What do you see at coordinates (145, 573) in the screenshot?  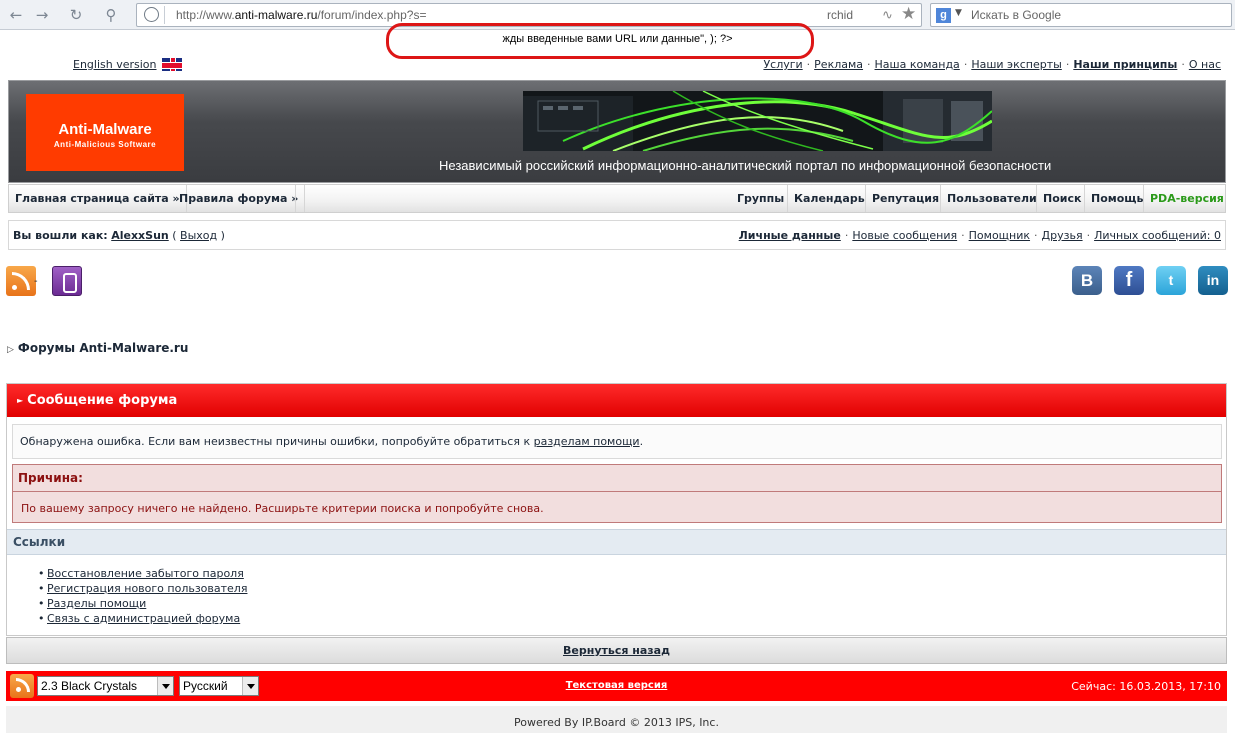 I see `restore-password-link: Восстановление забытого пароля` at bounding box center [145, 573].